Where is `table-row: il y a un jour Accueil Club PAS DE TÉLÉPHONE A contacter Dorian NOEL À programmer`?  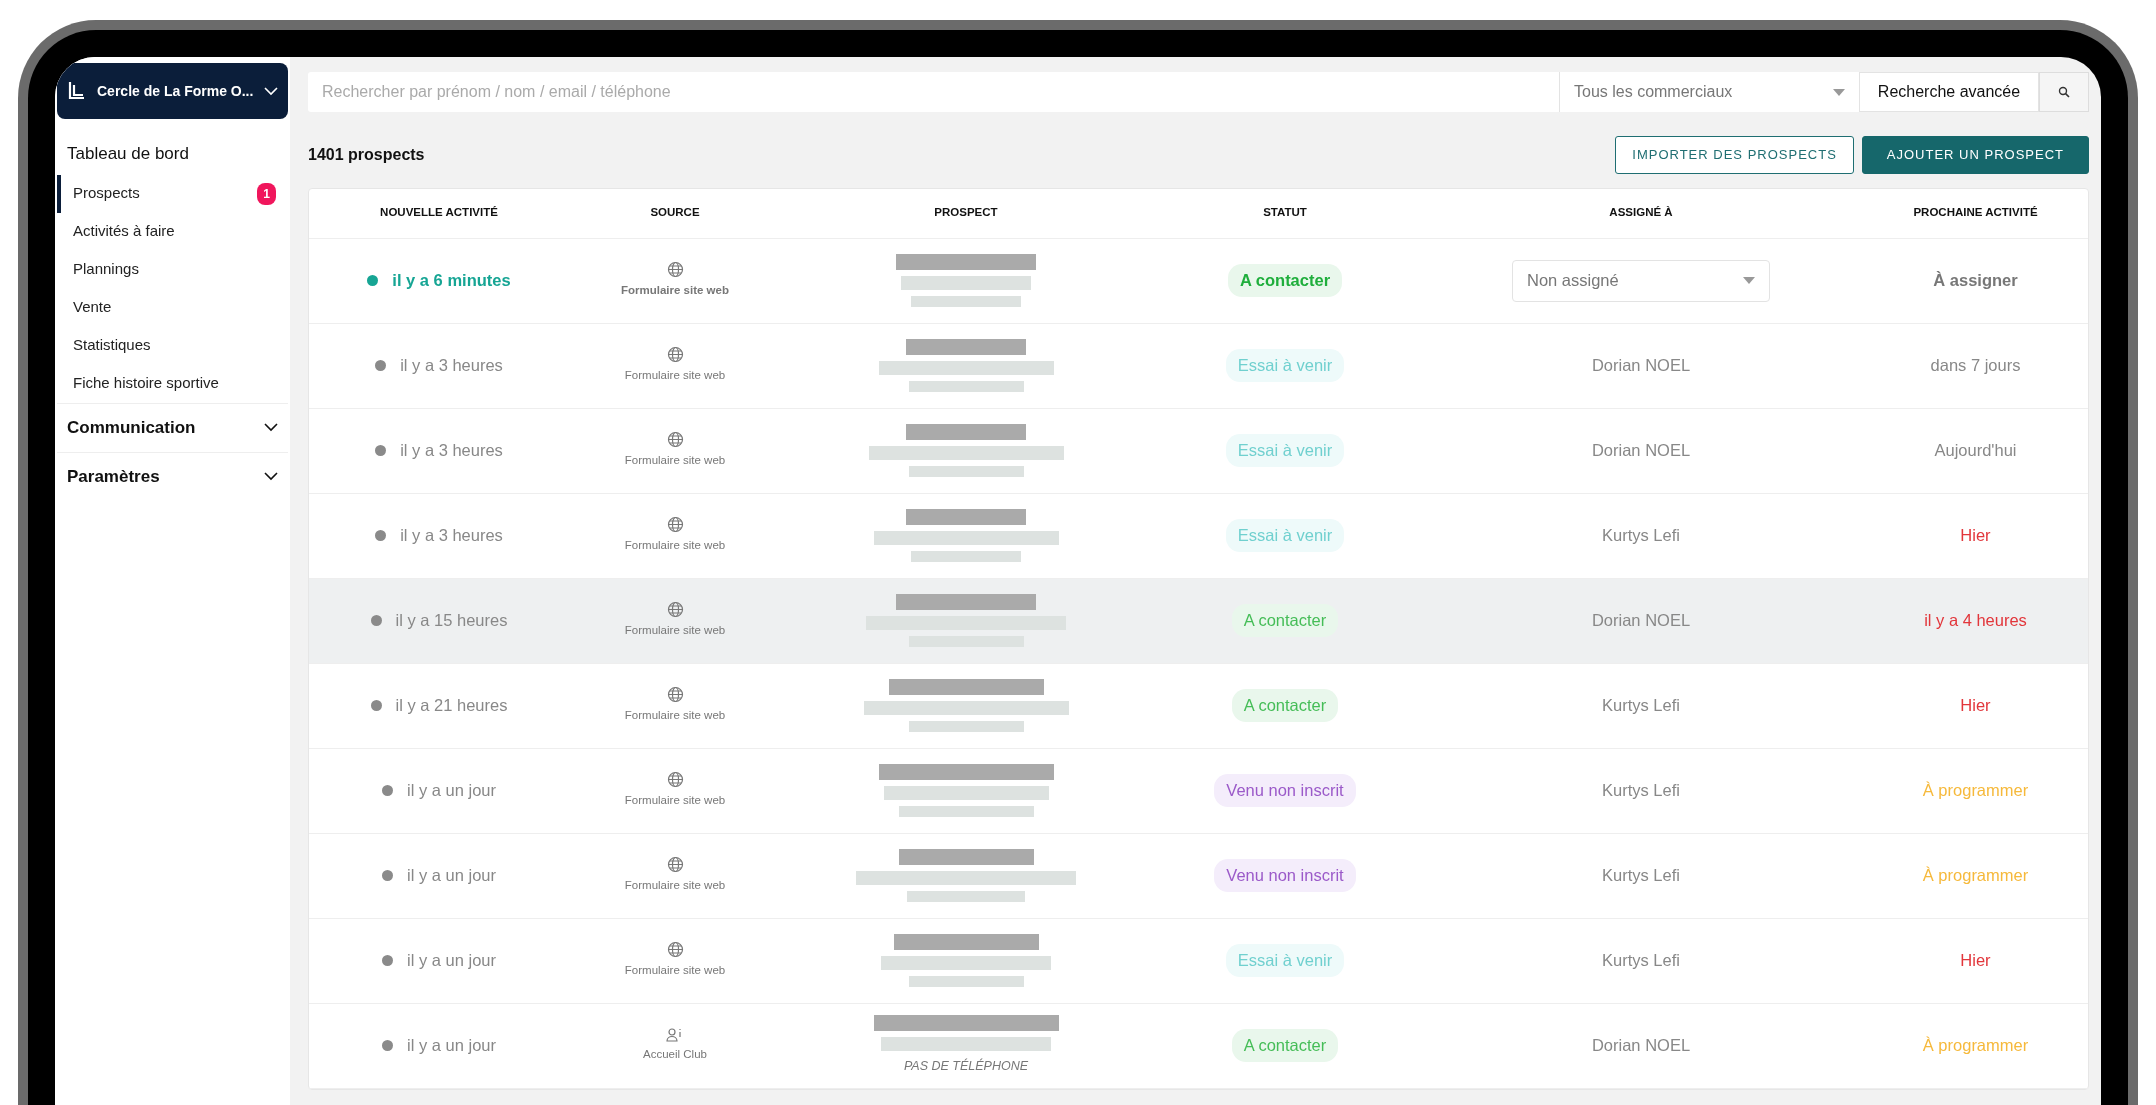
table-row: il y a un jour Accueil Club PAS DE TÉLÉPHONE A contacter Dorian NOEL À programmer is located at coordinates (1198, 1046).